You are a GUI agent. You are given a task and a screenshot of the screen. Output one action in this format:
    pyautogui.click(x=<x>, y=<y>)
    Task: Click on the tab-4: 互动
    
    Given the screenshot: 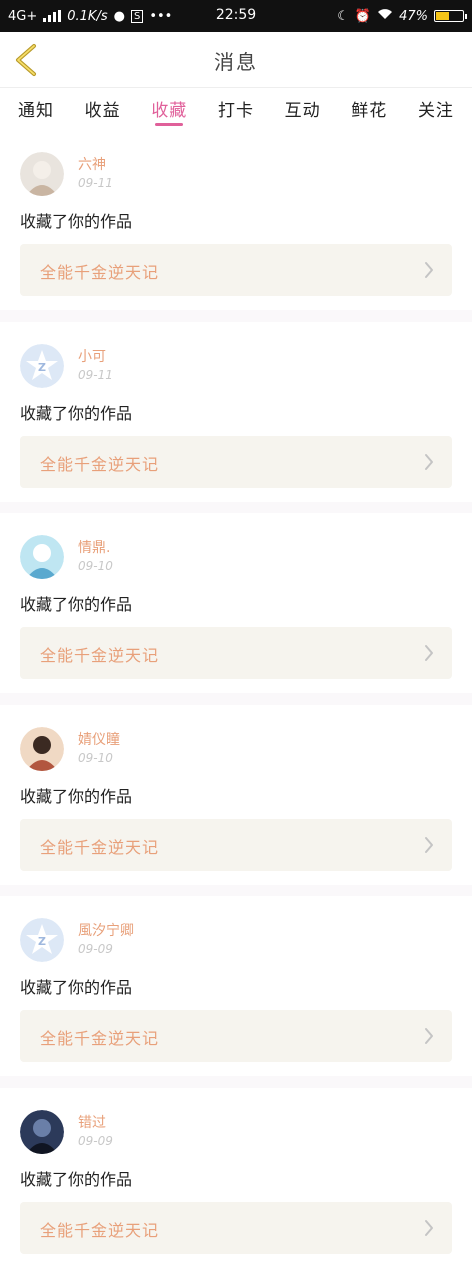 What is the action you would take?
    pyautogui.click(x=303, y=108)
    